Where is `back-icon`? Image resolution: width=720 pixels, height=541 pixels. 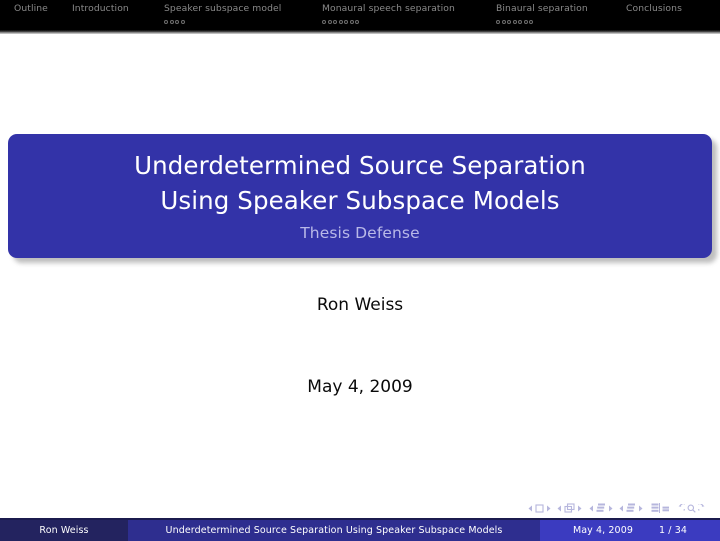 back-icon is located at coordinates (680, 508).